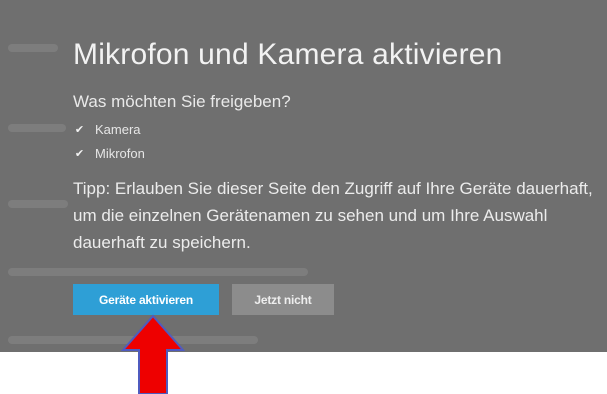 This screenshot has width=607, height=394. What do you see at coordinates (288, 54) in the screenshot?
I see `dialog-title: Mikrofon und Kamera aktivieren` at bounding box center [288, 54].